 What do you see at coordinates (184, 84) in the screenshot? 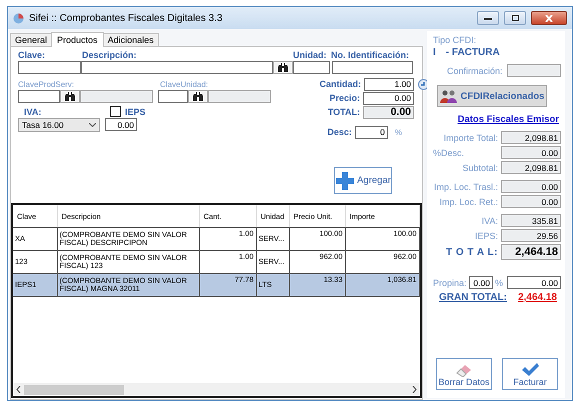
I see `field-label: ClaveUnidad:` at bounding box center [184, 84].